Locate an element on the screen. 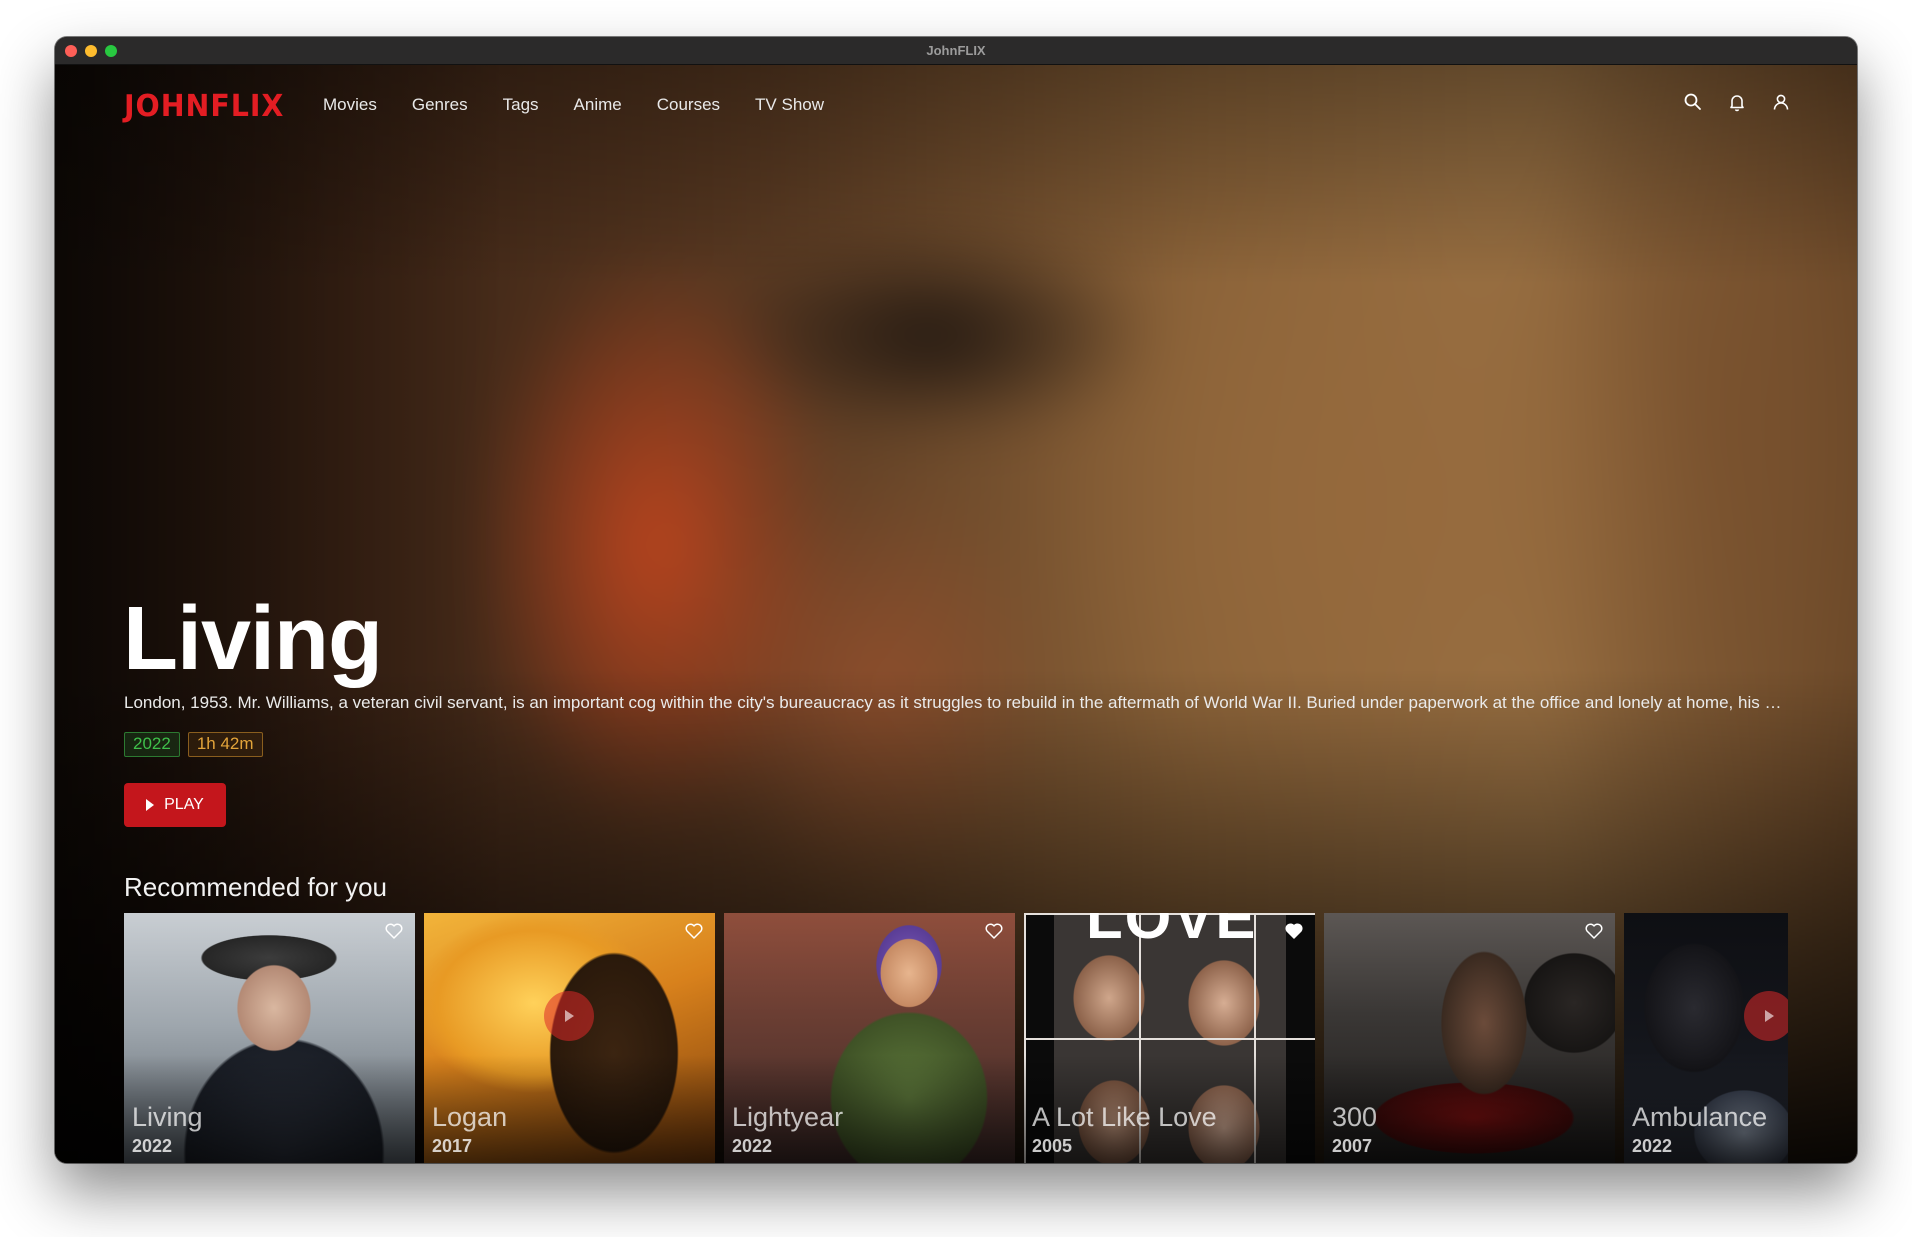  nav-item-movies: Movies is located at coordinates (350, 105).